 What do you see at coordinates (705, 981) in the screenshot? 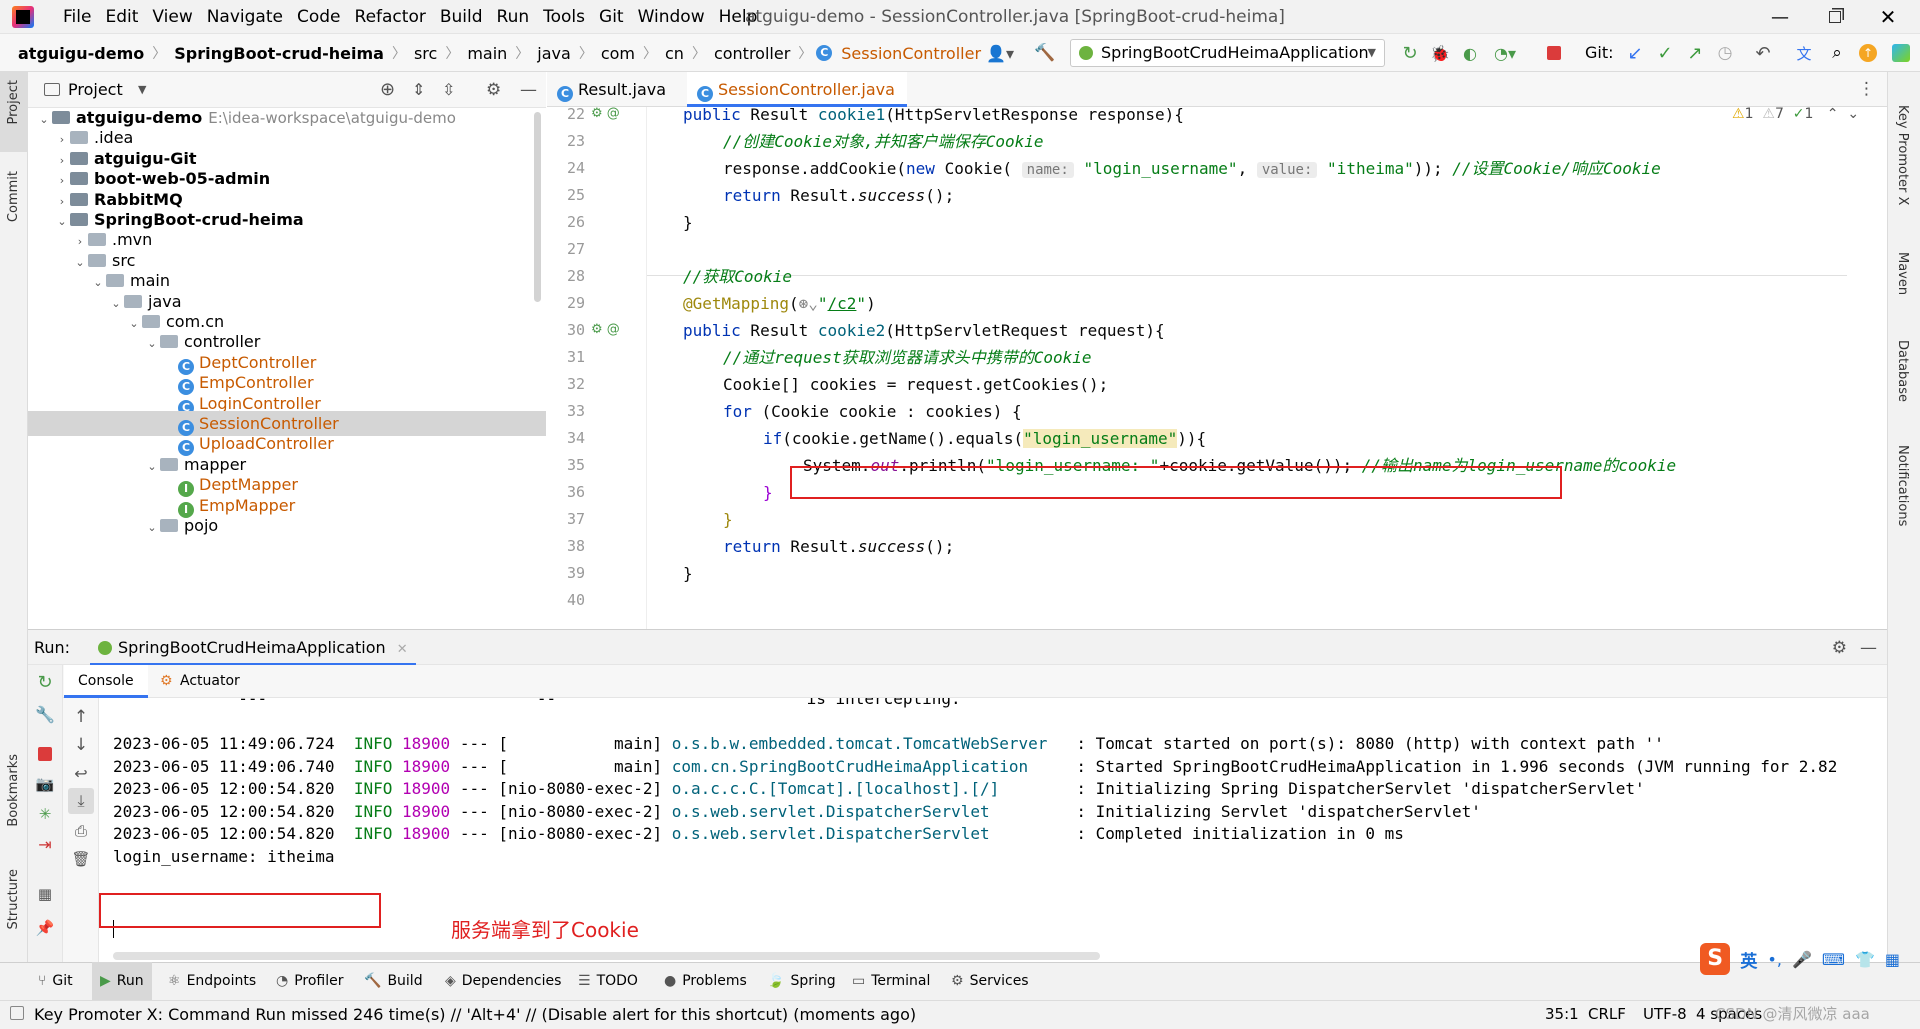
I see `tool-problems: ● Problems` at bounding box center [705, 981].